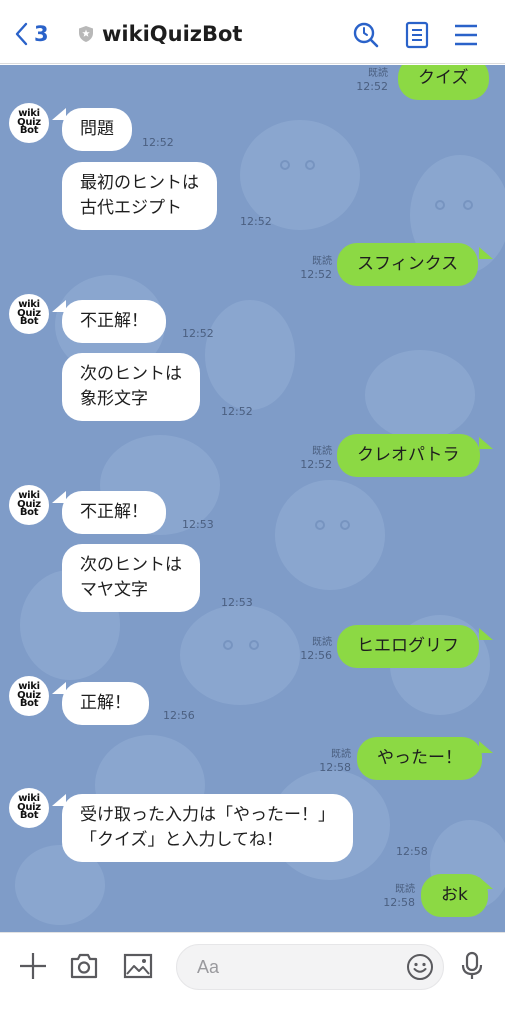  I want to click on back-button: 3, so click(31, 34).